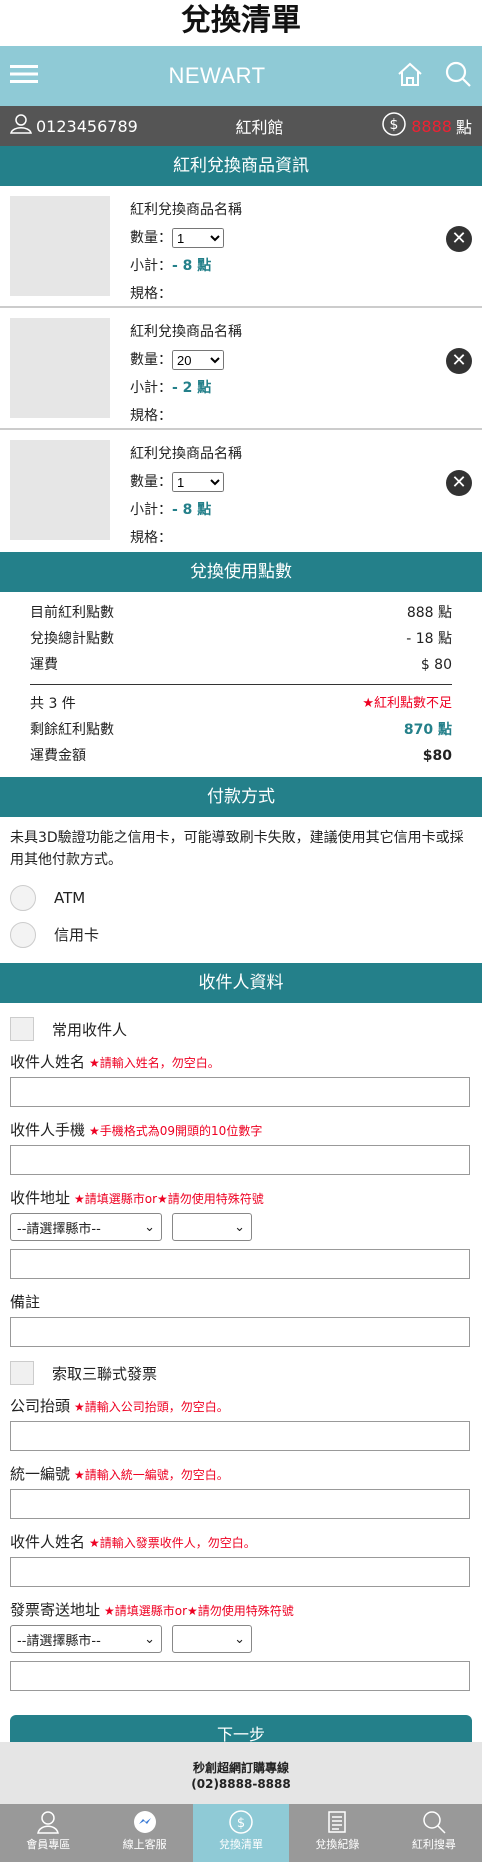 The height and width of the screenshot is (1862, 482). I want to click on remaining-points-label: 剩餘紅利點數, so click(72, 730).